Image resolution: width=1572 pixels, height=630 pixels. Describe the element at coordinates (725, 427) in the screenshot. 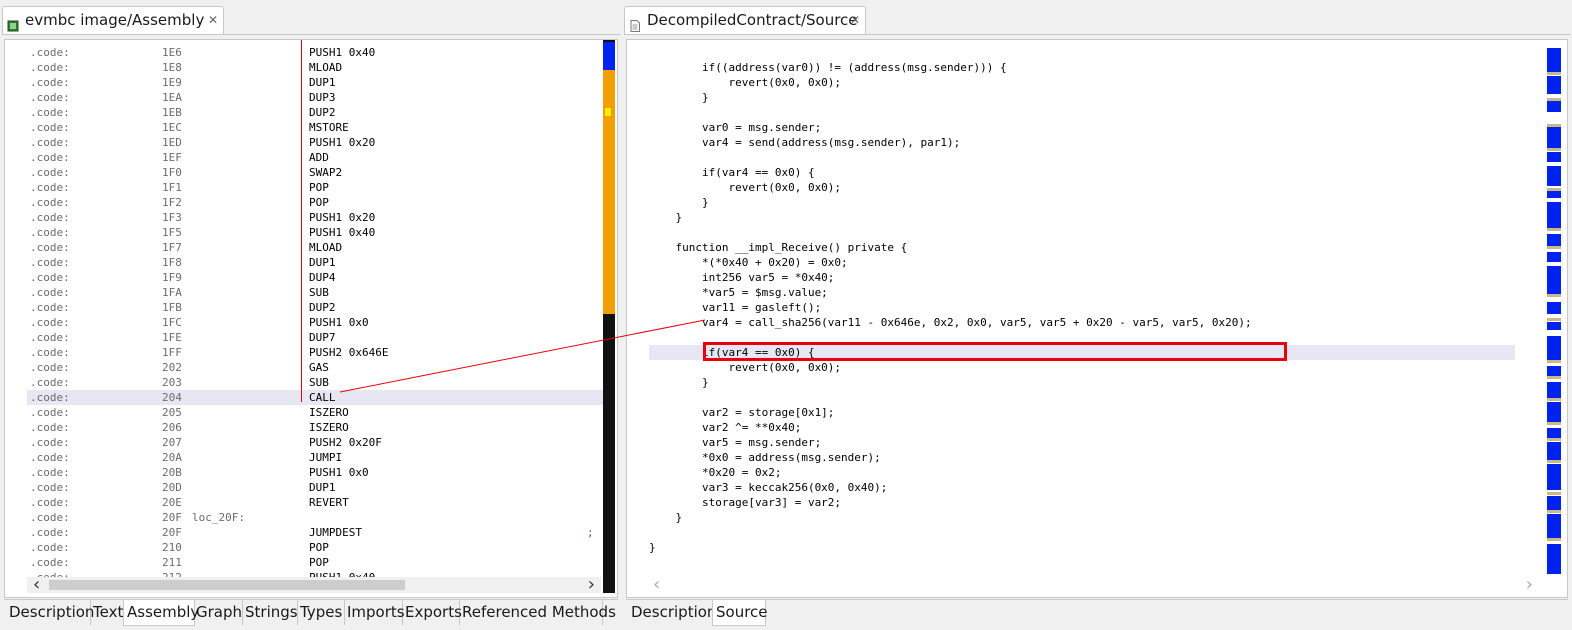

I see `source-line: var2 ^= **0x40;` at that location.